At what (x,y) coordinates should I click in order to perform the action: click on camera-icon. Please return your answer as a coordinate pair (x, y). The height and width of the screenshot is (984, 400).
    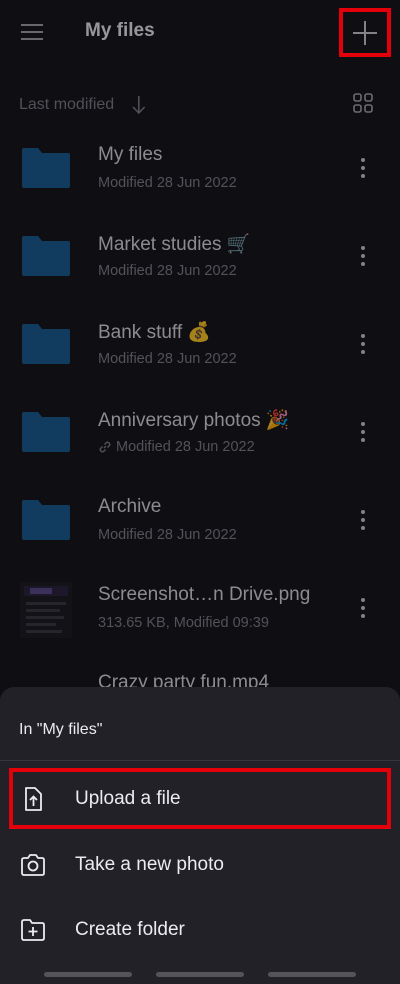
    Looking at the image, I should click on (33, 865).